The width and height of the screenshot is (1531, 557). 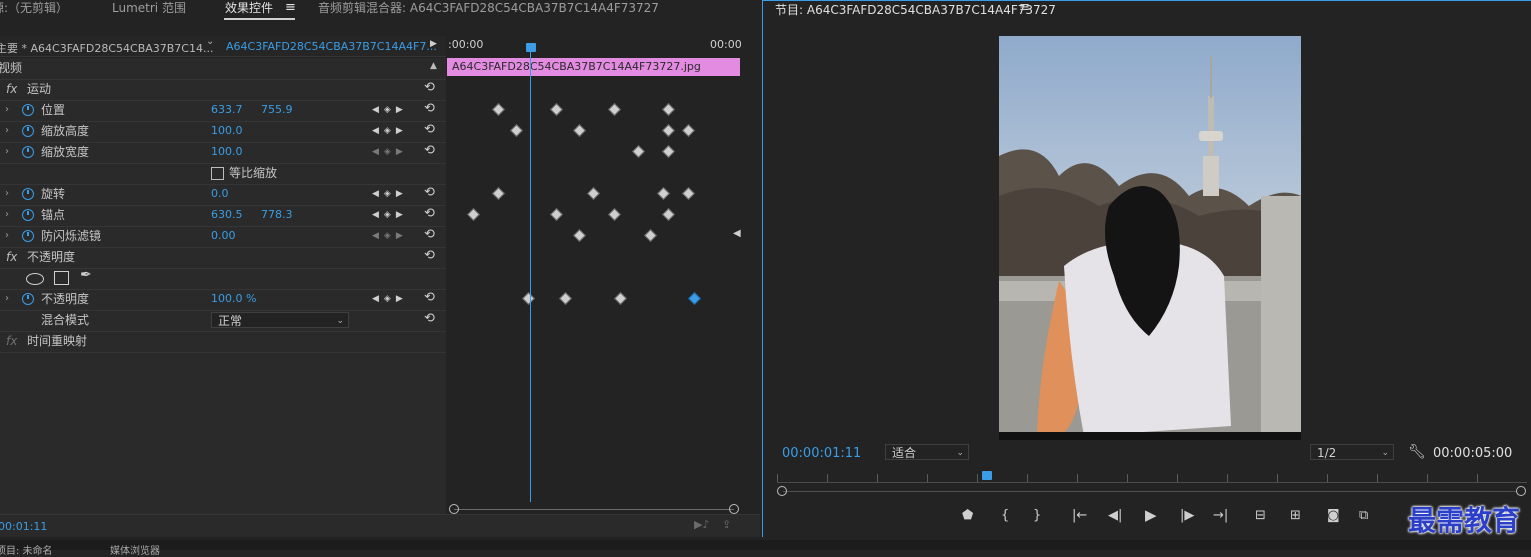 What do you see at coordinates (531, 47) in the screenshot?
I see `playhead-handle` at bounding box center [531, 47].